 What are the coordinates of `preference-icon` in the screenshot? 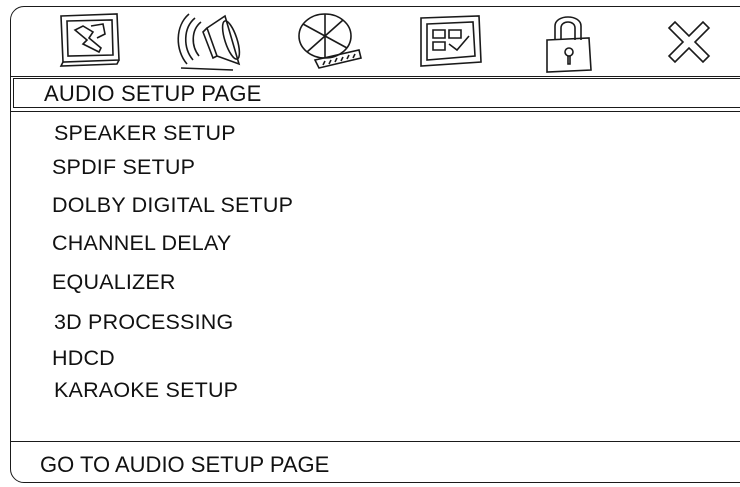 It's located at (449, 42).